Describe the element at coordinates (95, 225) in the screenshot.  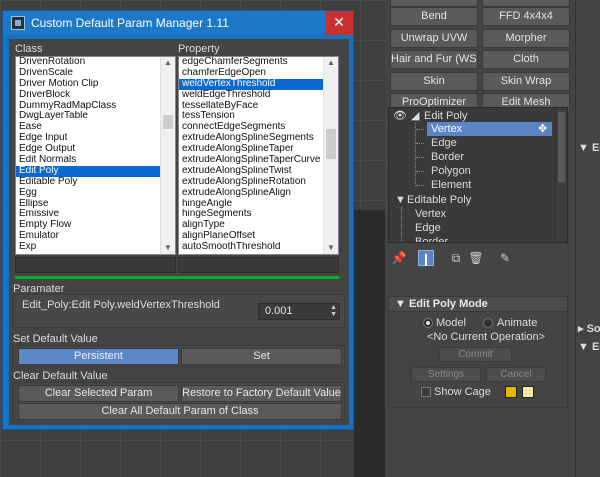
I see `class-list-item: Empty Flow` at that location.